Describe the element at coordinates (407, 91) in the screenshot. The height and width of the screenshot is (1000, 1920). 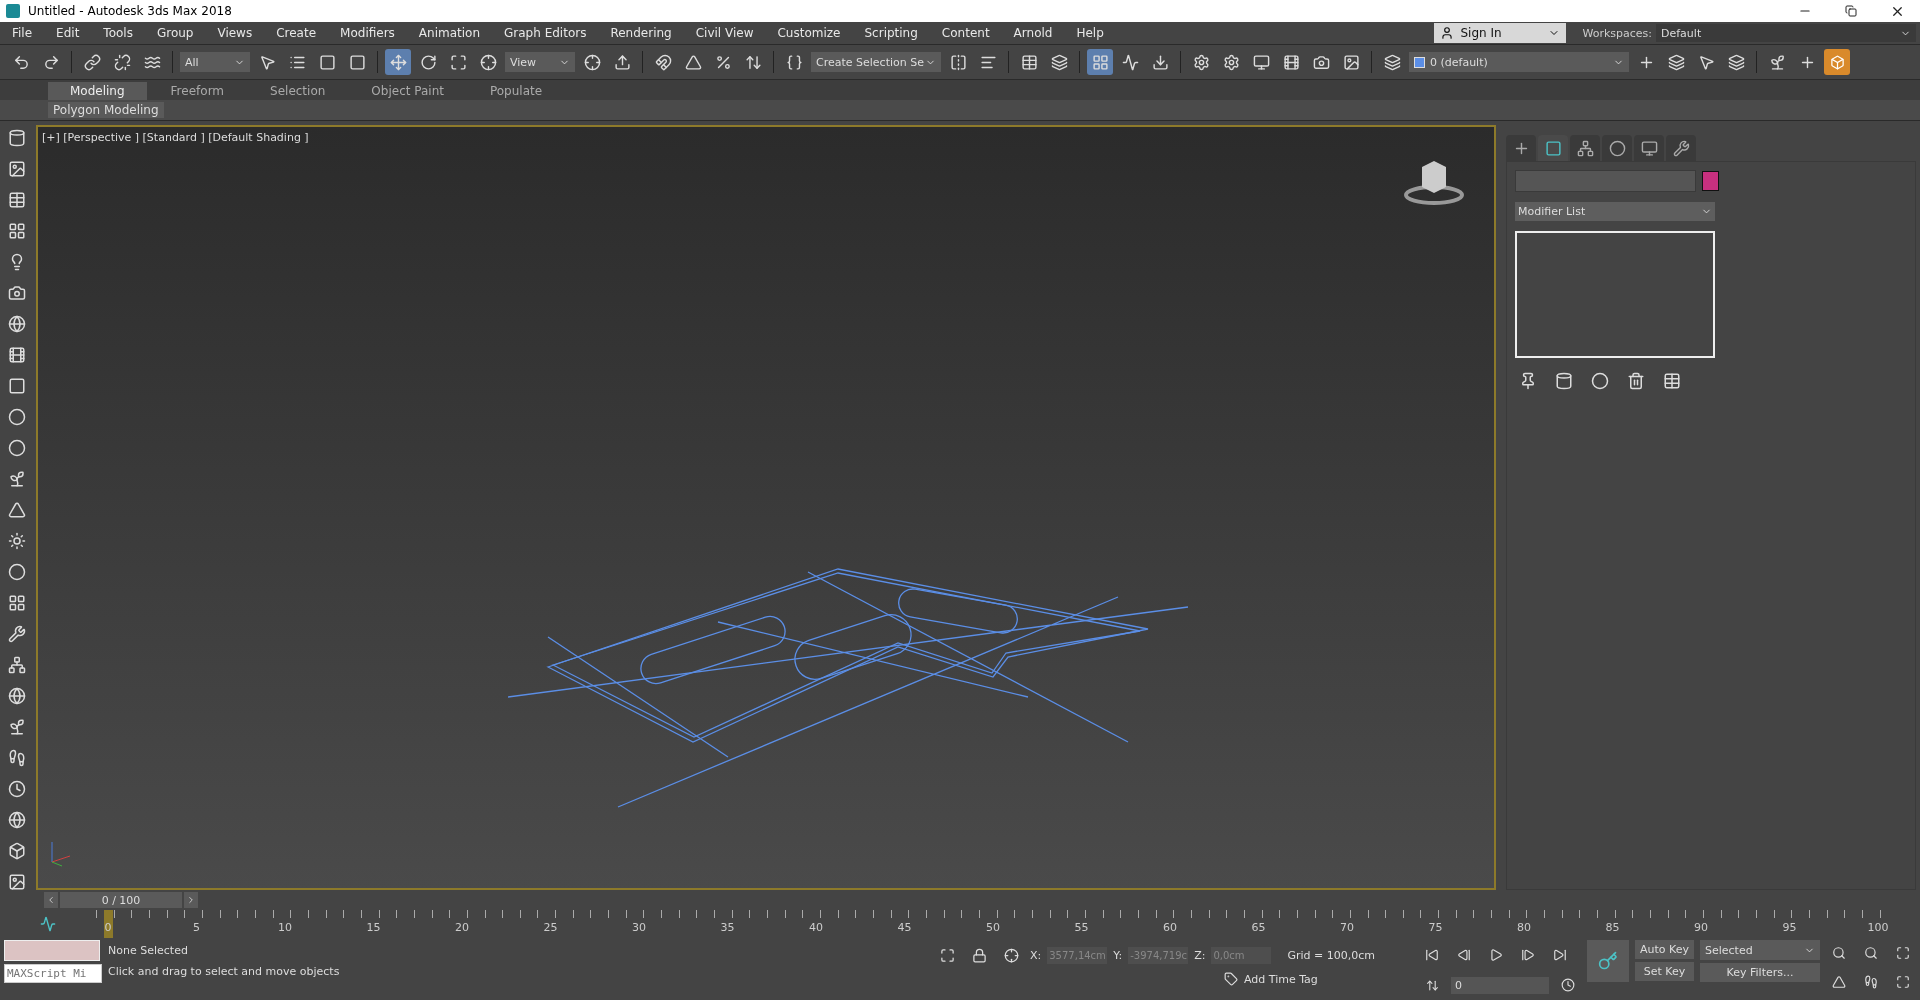
I see `ribbon-tab: Object Paint` at that location.